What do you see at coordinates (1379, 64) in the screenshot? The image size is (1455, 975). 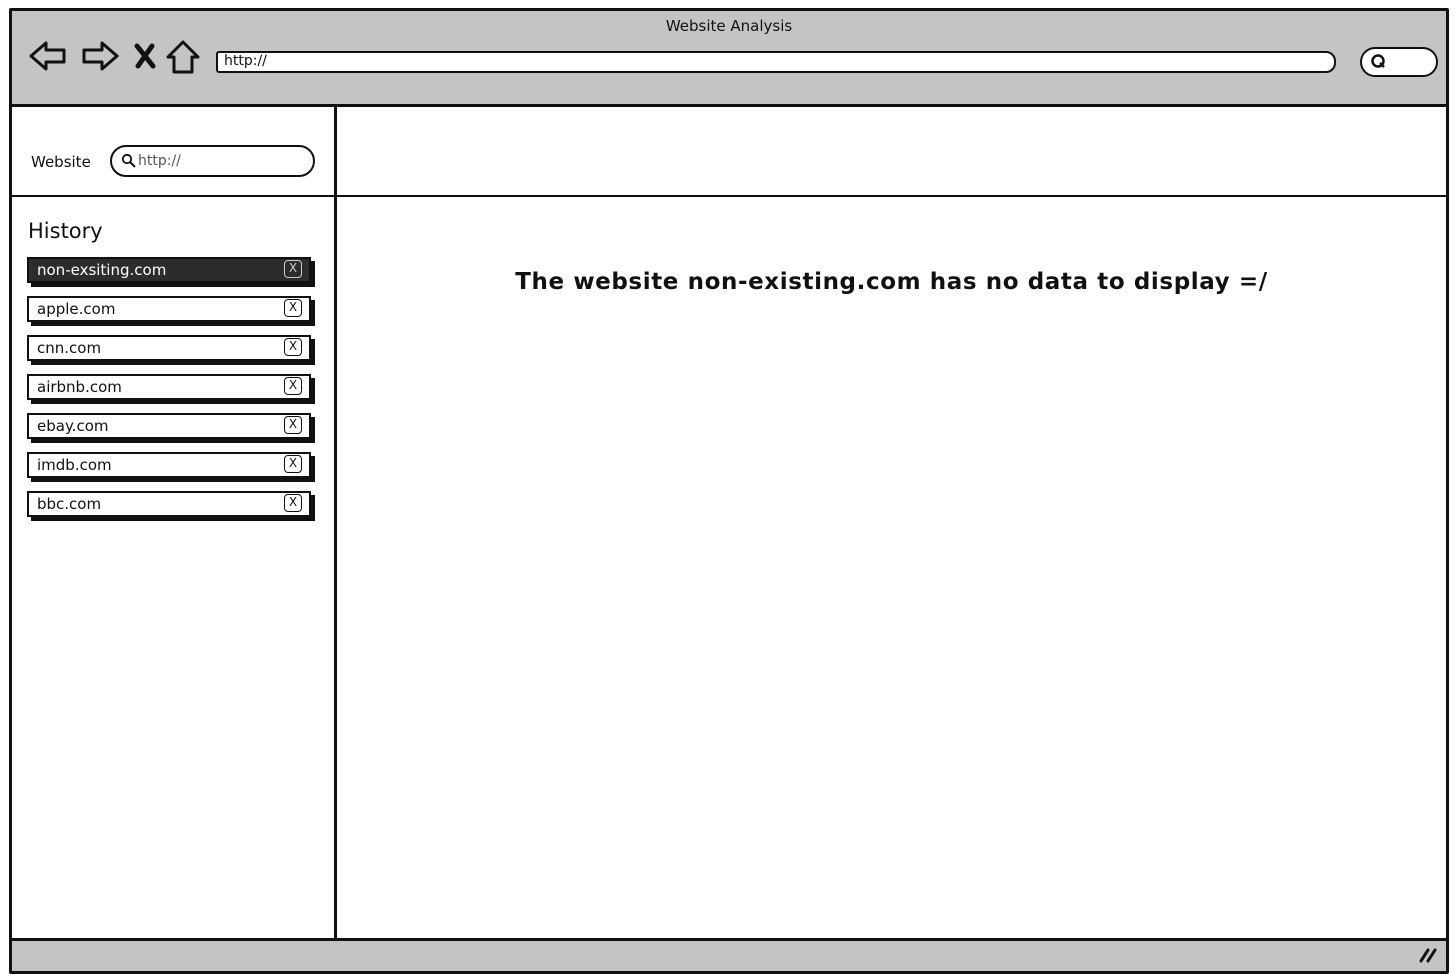 I see `search-icon` at bounding box center [1379, 64].